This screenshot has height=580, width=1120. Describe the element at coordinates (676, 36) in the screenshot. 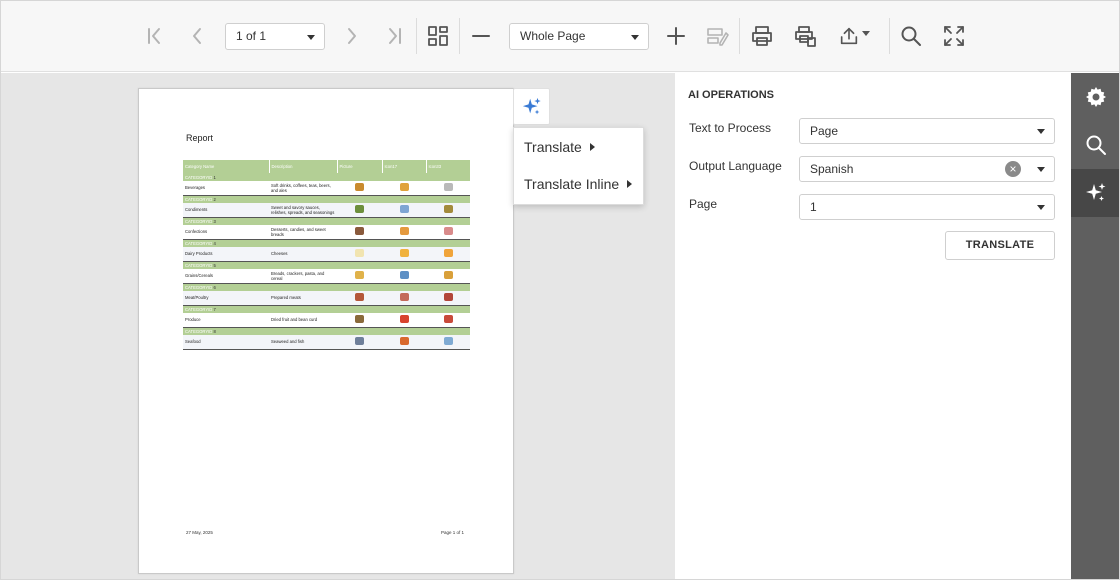

I see `zoom-in-button` at that location.